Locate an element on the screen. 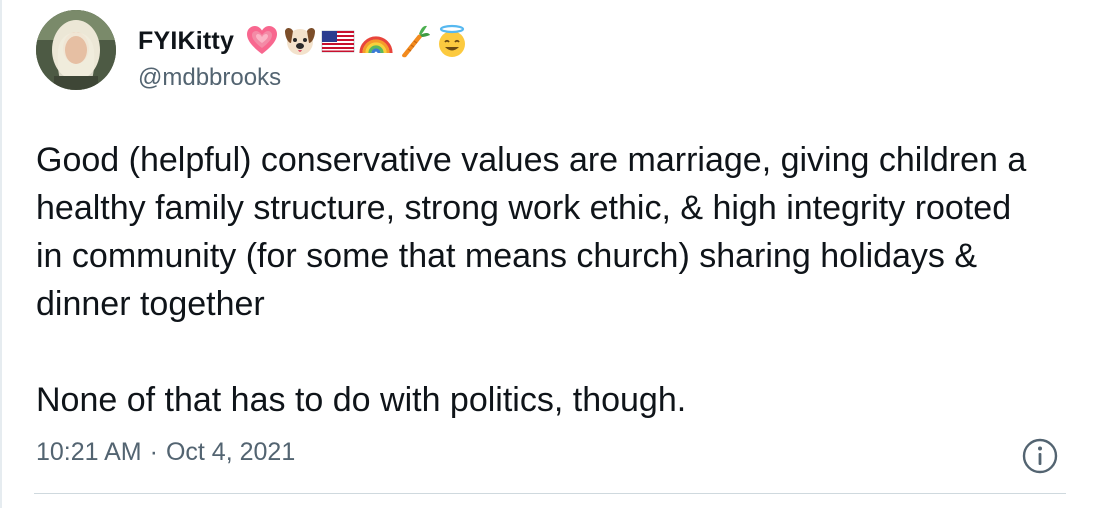 The height and width of the screenshot is (508, 1096). rainbow-icon is located at coordinates (376, 41).